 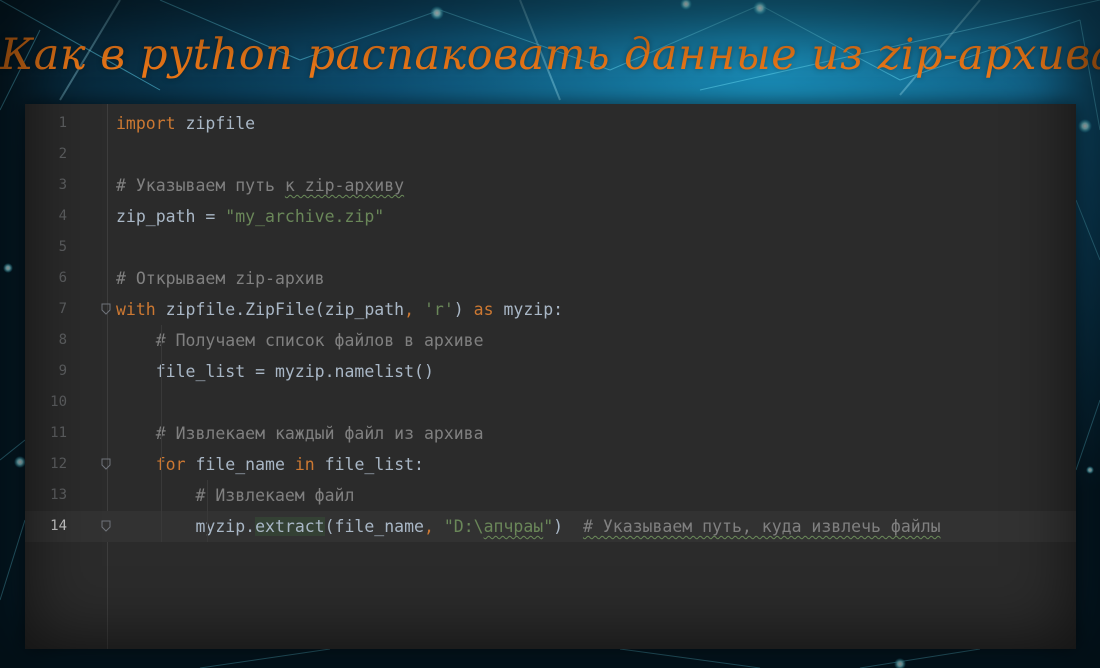 I want to click on code-token: extract, so click(x=290, y=526).